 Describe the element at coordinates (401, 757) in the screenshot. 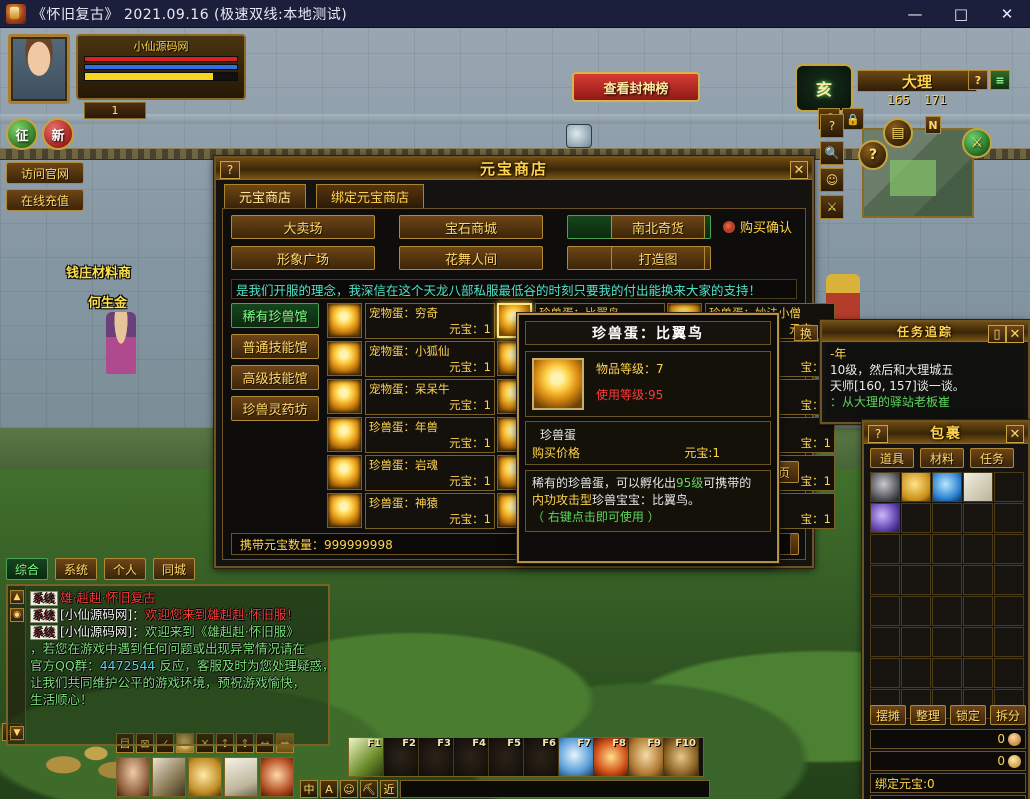

I see `hotkey-slot: F2` at that location.